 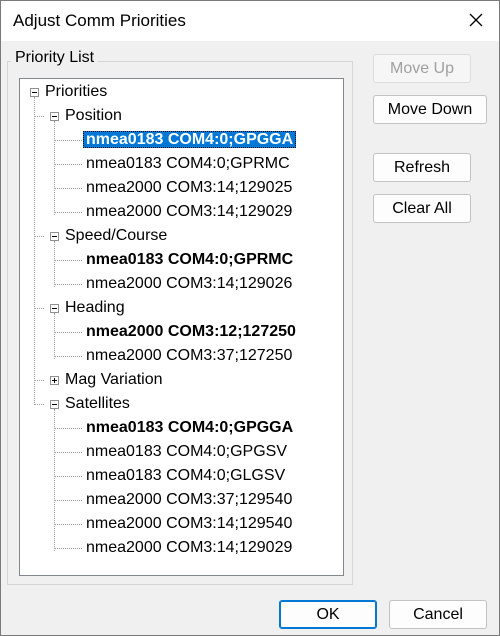 I want to click on tree-item: nmea0183 COM4:0;GLGSV, so click(x=185, y=476).